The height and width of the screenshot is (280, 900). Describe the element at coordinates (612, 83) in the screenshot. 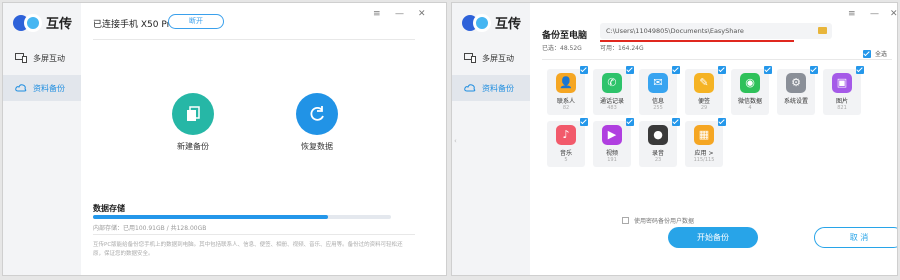

I see `phone-icon: ✆` at that location.